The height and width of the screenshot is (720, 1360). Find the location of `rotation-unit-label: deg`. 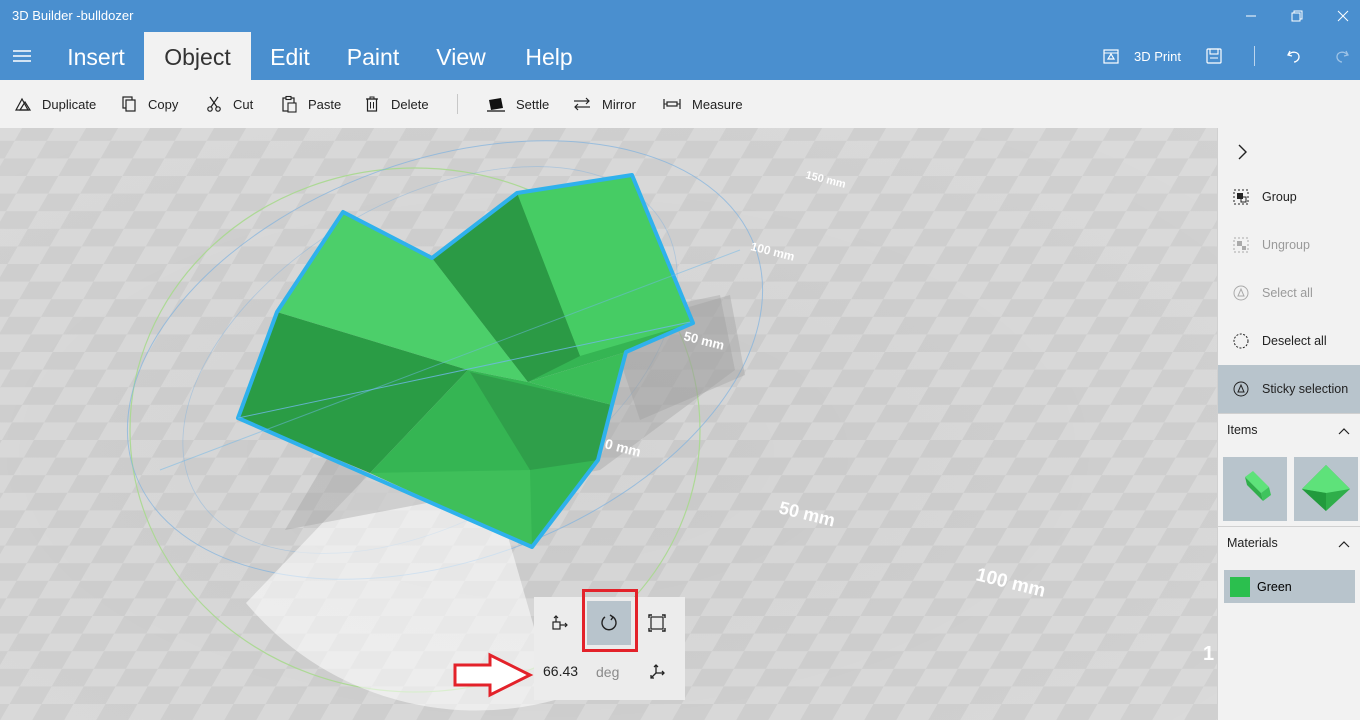

rotation-unit-label: deg is located at coordinates (608, 672).